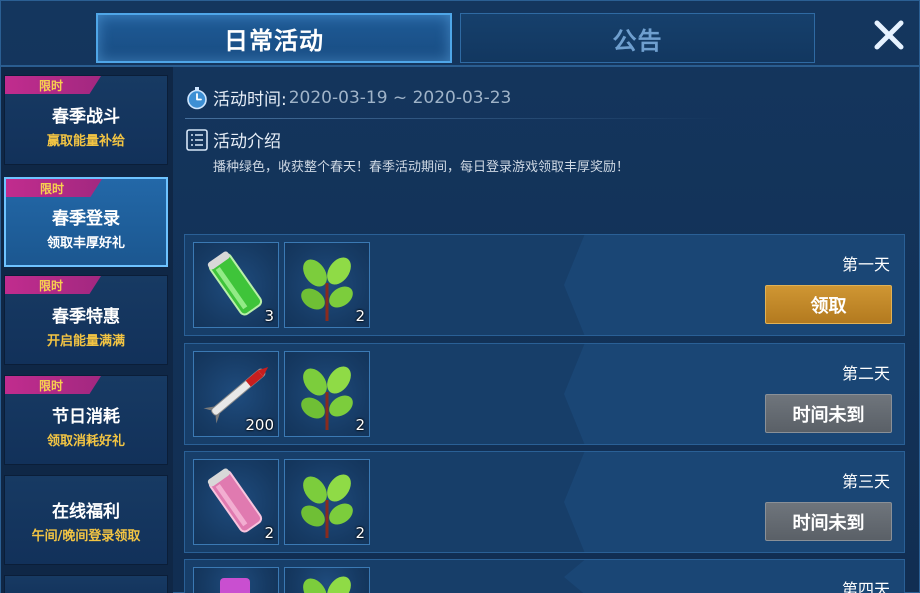 This screenshot has width=920, height=593. What do you see at coordinates (544, 576) in the screenshot?
I see `reward-row-day4: 第四天` at bounding box center [544, 576].